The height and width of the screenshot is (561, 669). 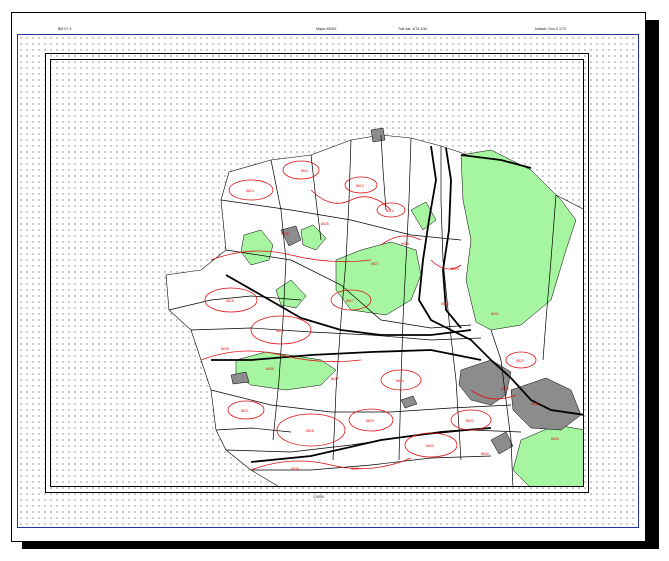 I want to click on header-right-text: Katastr: Nov-3 1/73, so click(x=550, y=29).